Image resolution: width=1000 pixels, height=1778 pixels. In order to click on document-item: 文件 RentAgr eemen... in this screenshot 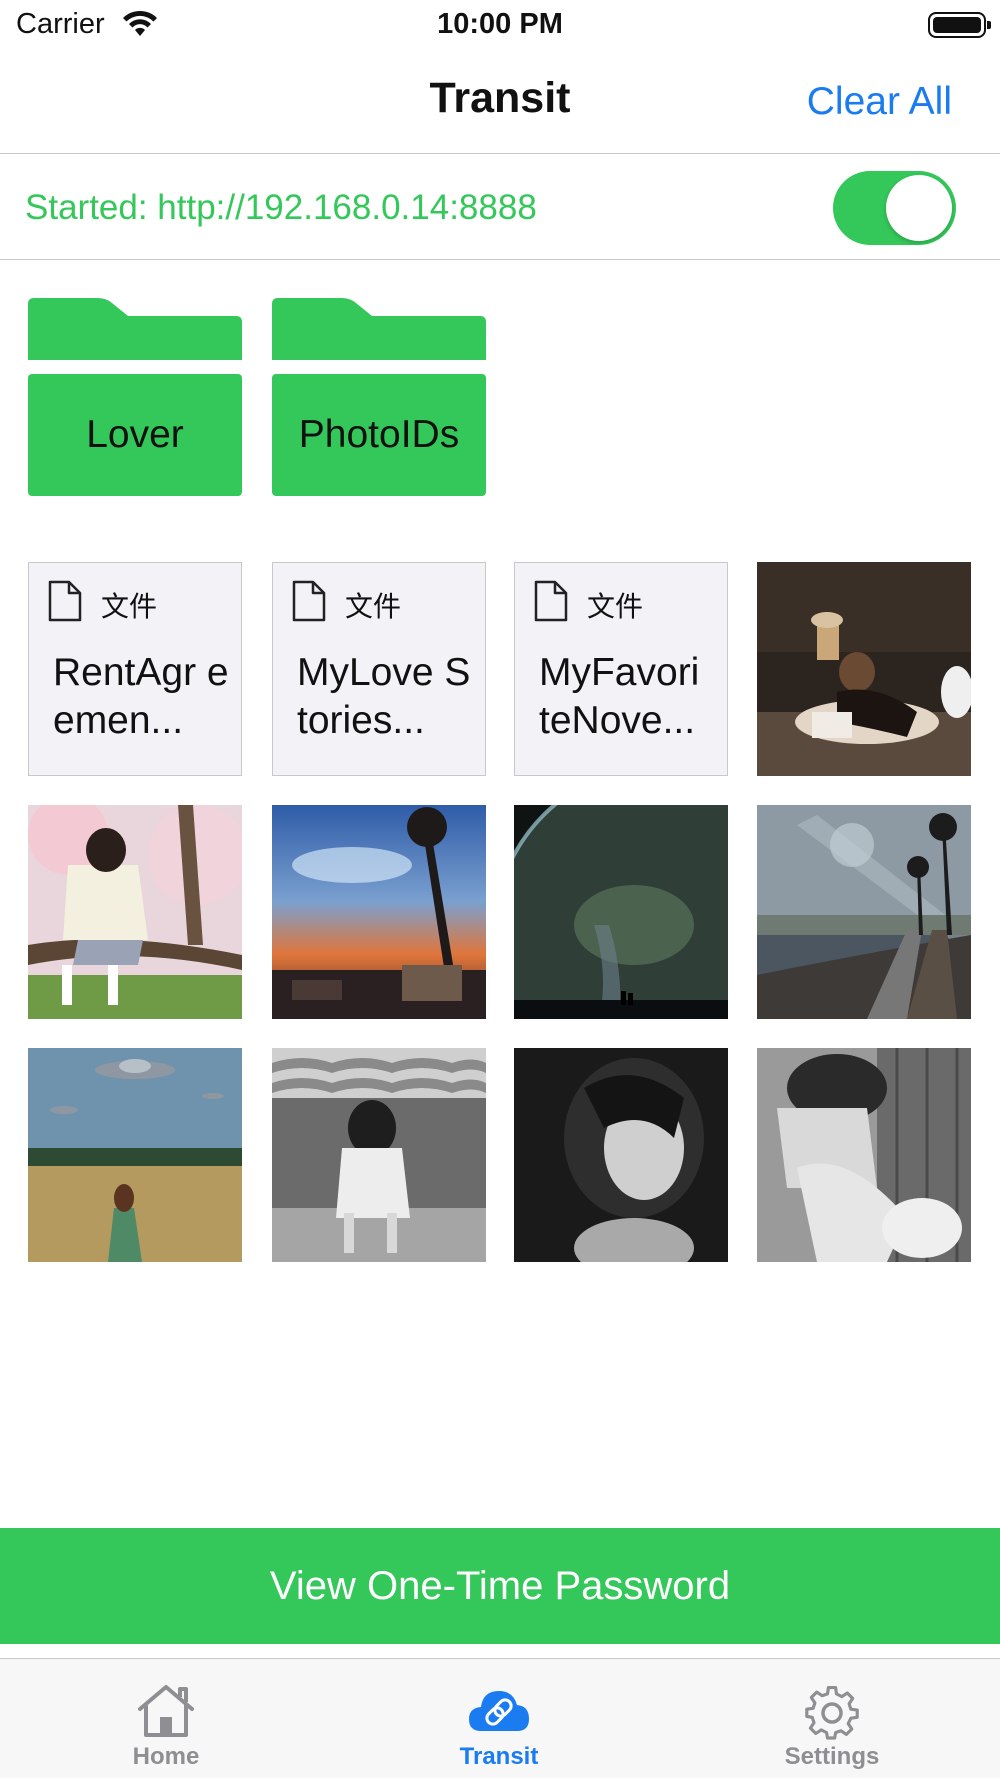, I will do `click(135, 669)`.